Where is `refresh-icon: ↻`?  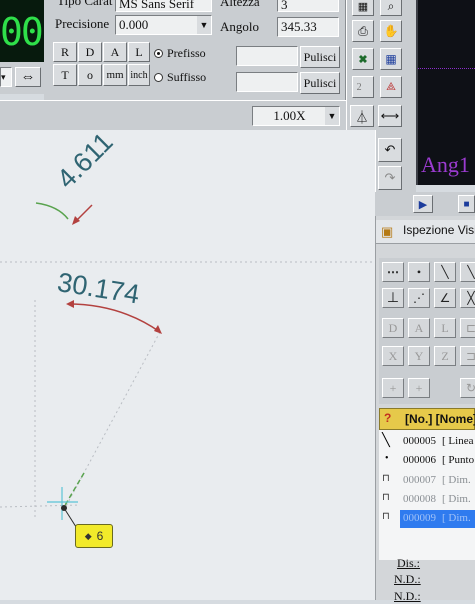 refresh-icon: ↻ is located at coordinates (467, 388).